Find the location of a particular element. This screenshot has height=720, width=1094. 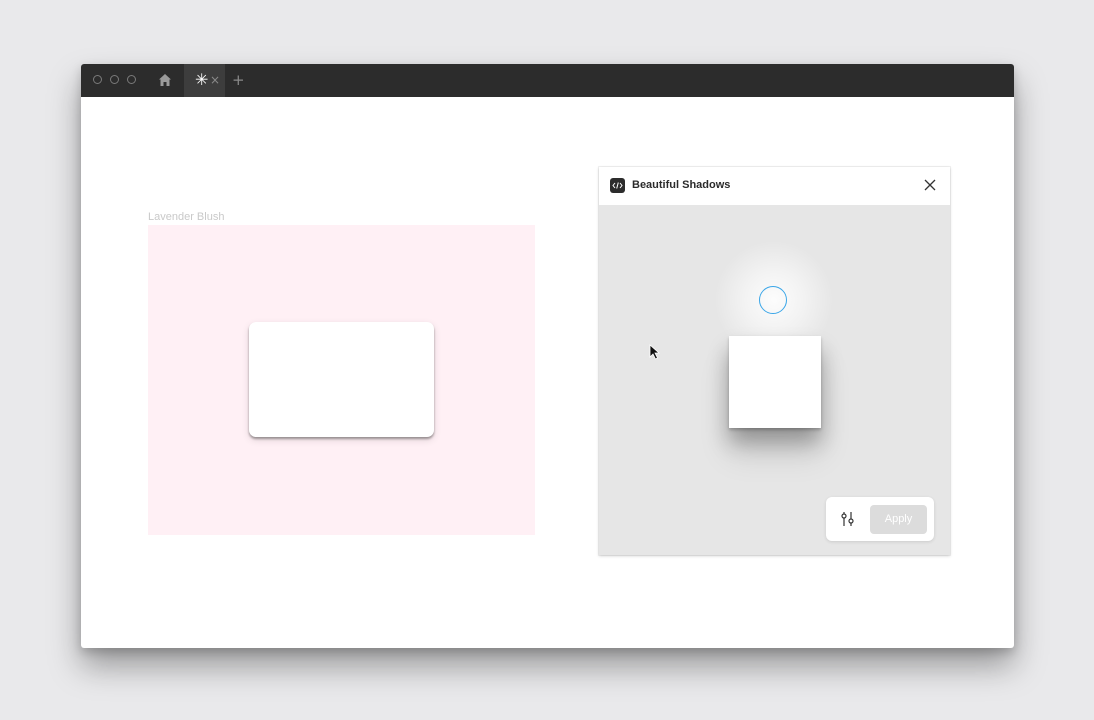

sliders-icon is located at coordinates (848, 519).